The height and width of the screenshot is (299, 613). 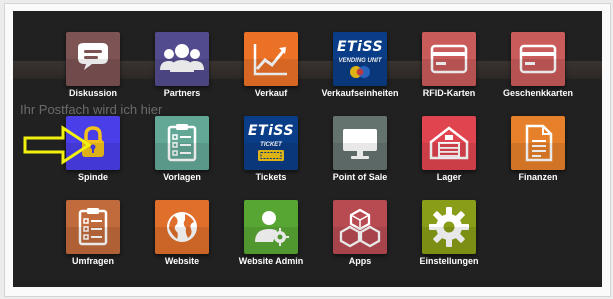 What do you see at coordinates (360, 261) in the screenshot?
I see `app-label: Apps` at bounding box center [360, 261].